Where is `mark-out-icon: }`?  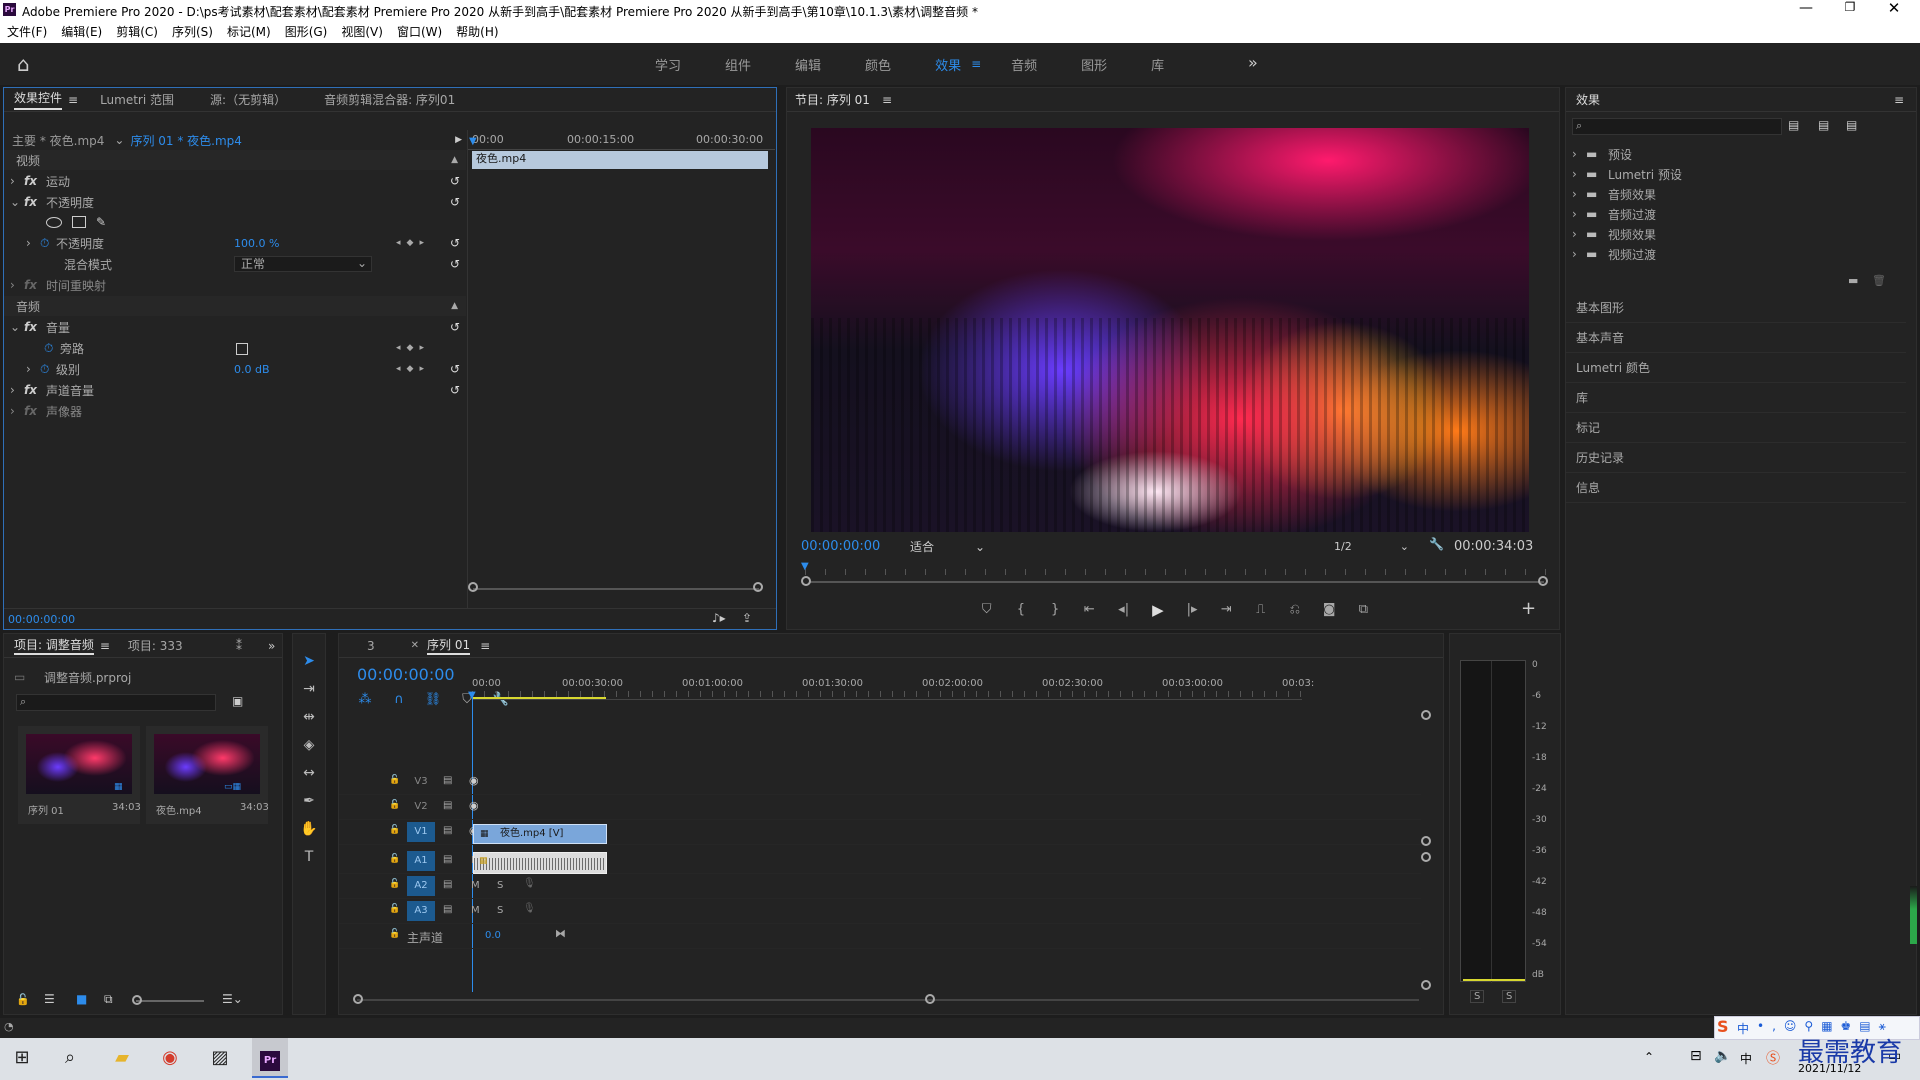 mark-out-icon: } is located at coordinates (1055, 610).